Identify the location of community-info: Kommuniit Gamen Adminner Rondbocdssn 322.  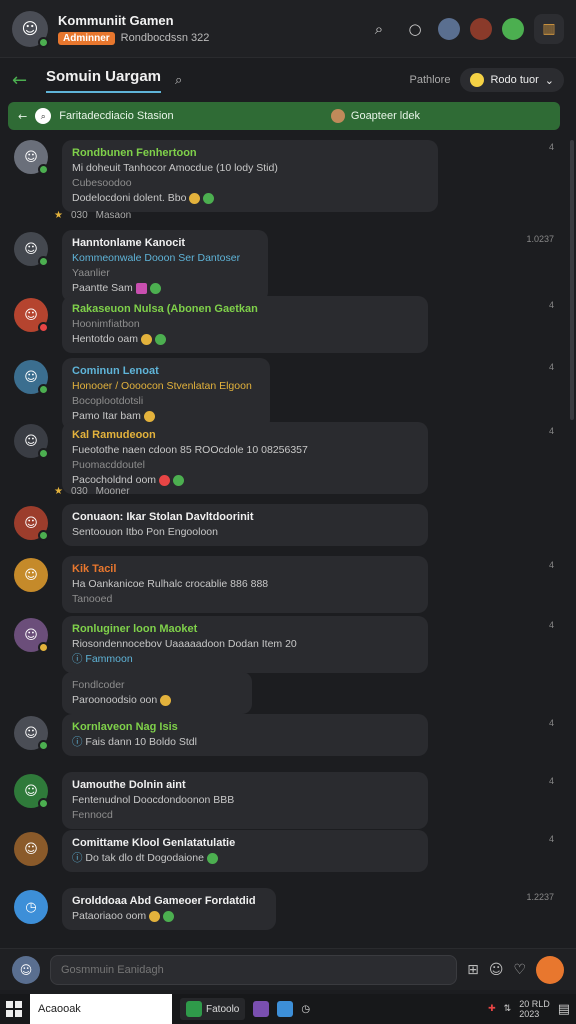
(133, 29).